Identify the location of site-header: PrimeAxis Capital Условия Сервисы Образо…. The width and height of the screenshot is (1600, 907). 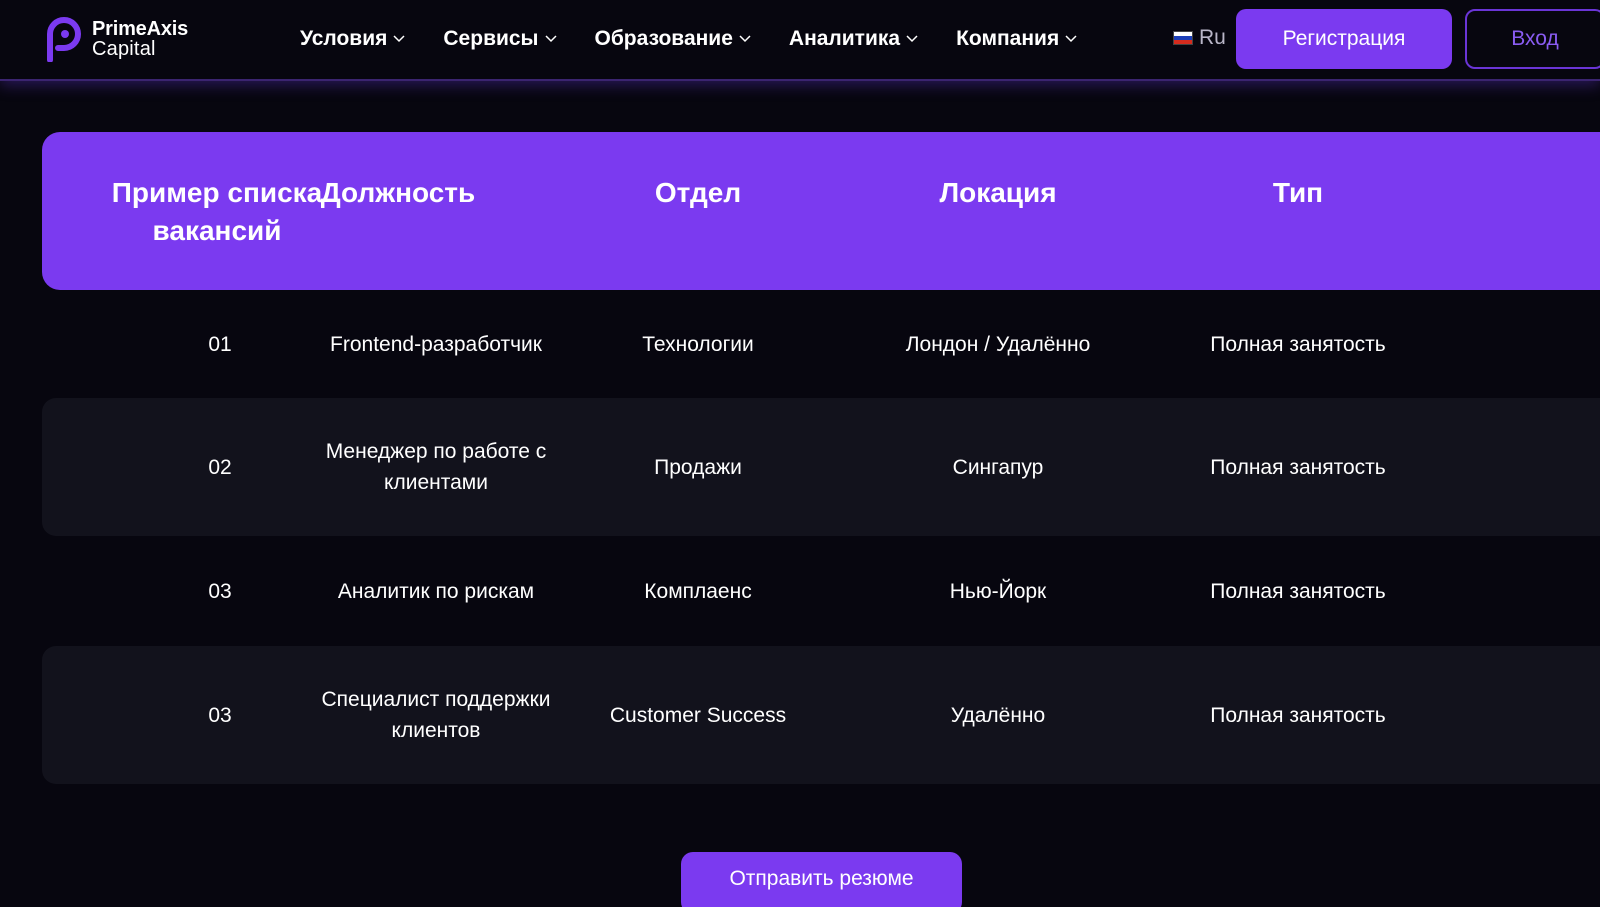
(800, 40).